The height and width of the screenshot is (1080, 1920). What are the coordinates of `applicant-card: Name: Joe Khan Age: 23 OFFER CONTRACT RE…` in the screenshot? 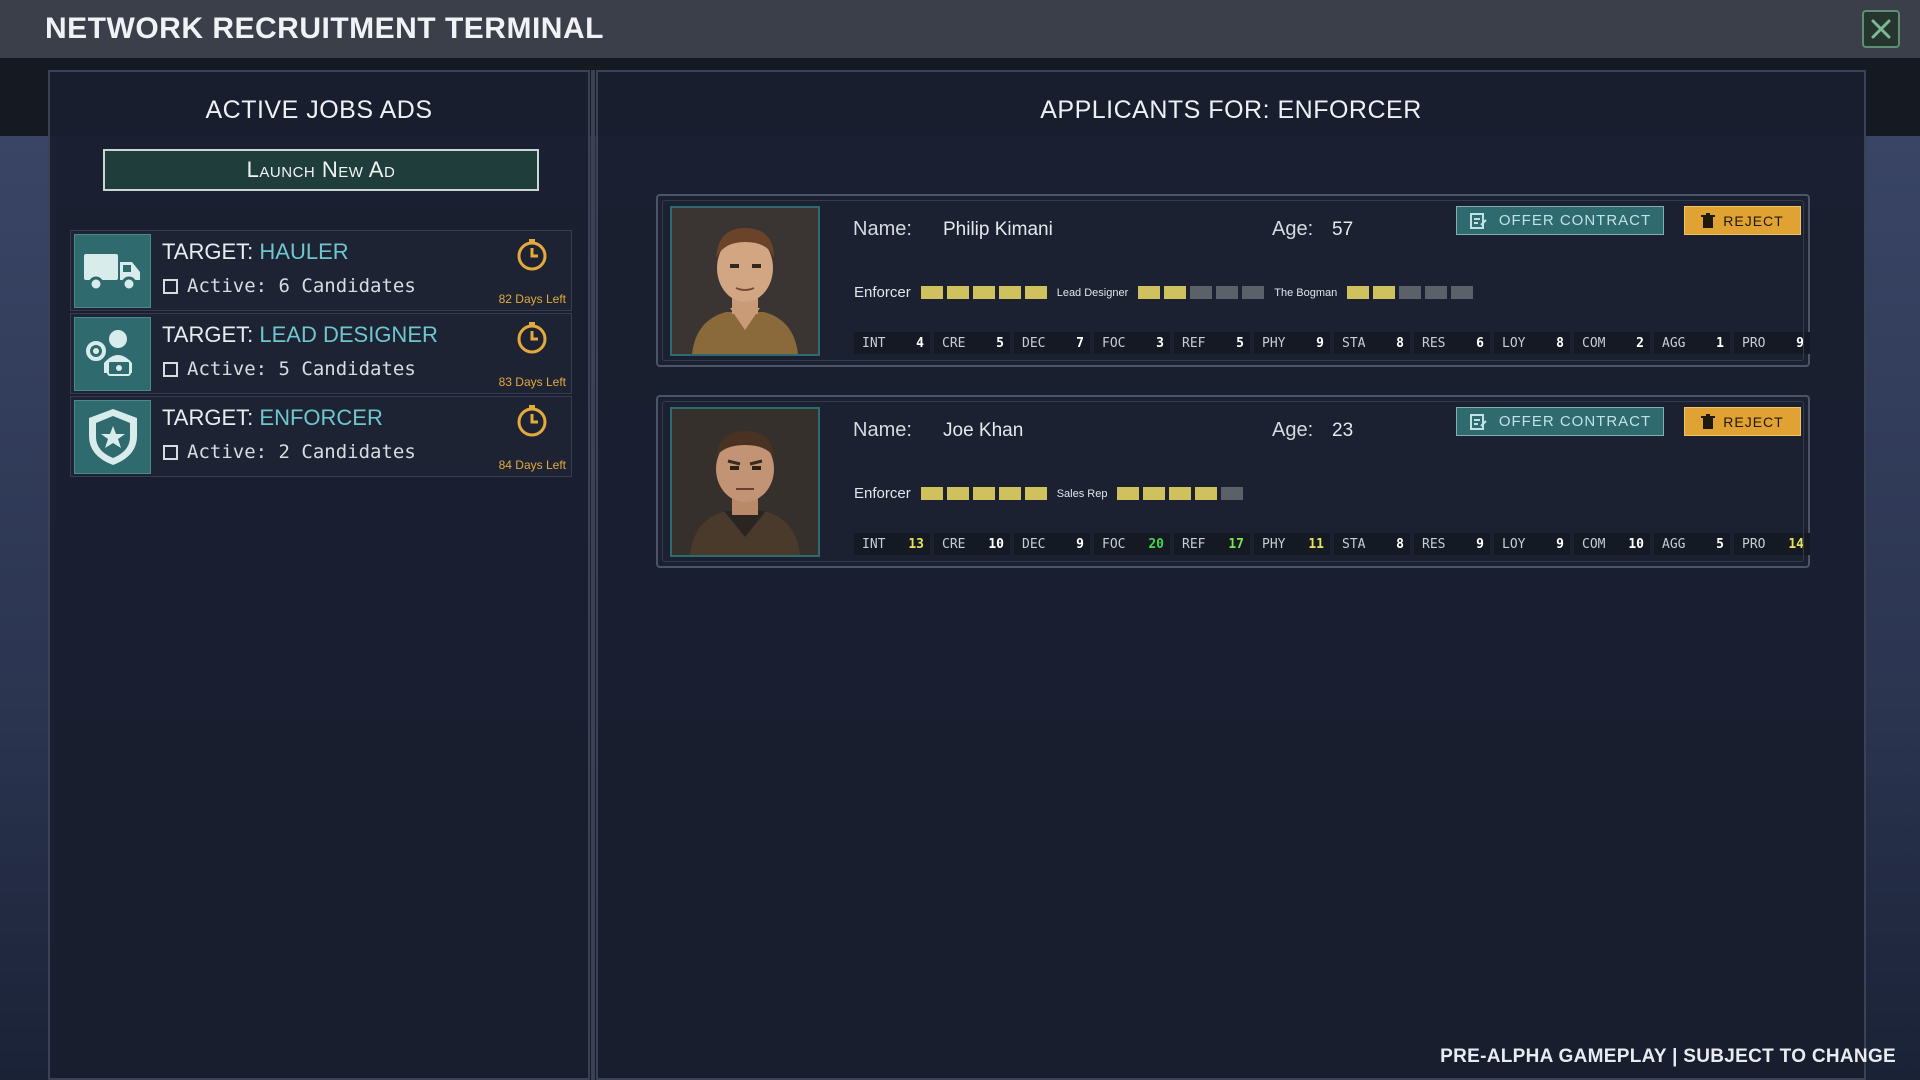 It's located at (1233, 481).